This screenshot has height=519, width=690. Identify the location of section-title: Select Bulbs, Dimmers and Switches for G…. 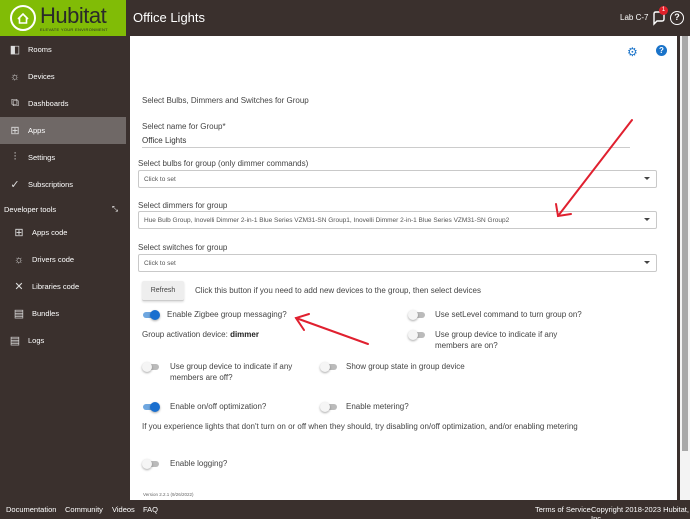
(225, 100).